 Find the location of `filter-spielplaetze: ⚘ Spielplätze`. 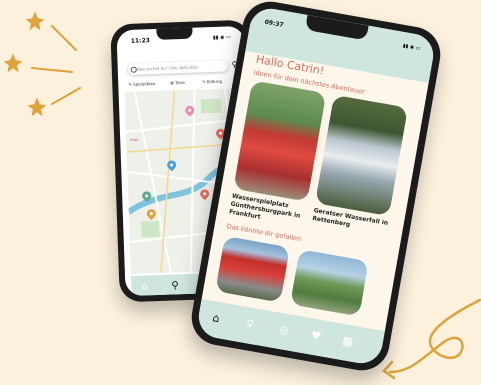

filter-spielplaetze: ⚘ Spielplätze is located at coordinates (141, 84).